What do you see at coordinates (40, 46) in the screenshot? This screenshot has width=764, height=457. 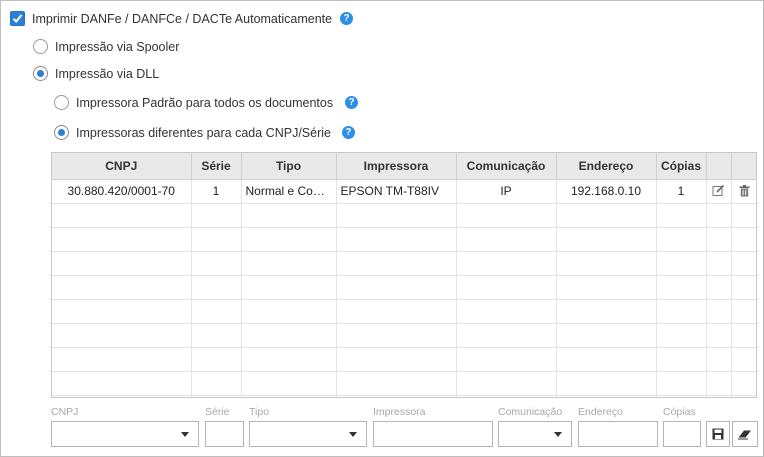 I see `spooler-radio` at bounding box center [40, 46].